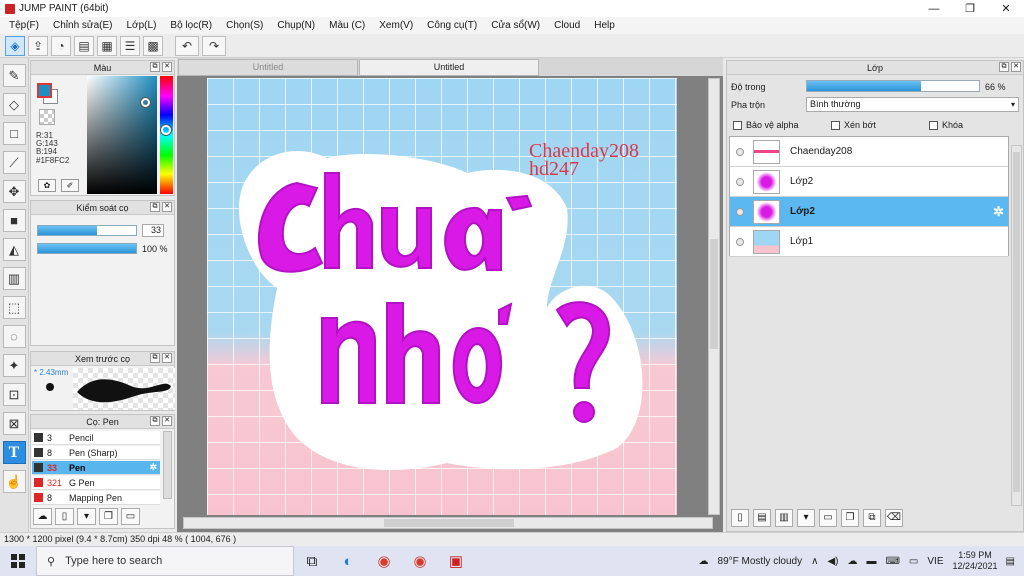  I want to click on pen-tool-icon: ✎, so click(14, 75).